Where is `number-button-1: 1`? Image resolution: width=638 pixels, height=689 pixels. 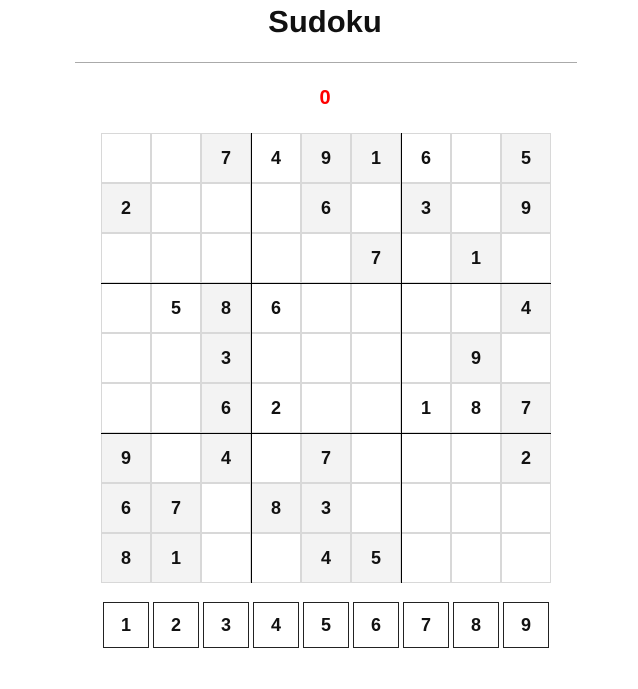 number-button-1: 1 is located at coordinates (126, 625).